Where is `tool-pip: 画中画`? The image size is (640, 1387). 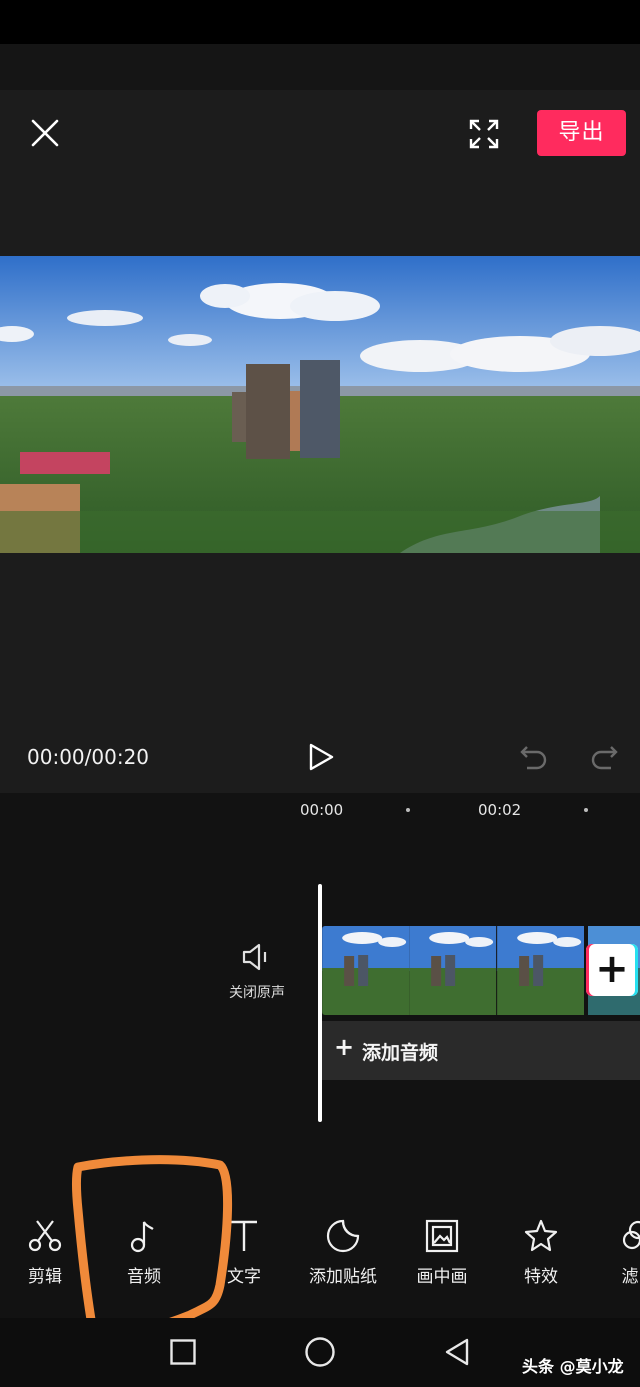
tool-pip: 画中画 is located at coordinates (442, 1252).